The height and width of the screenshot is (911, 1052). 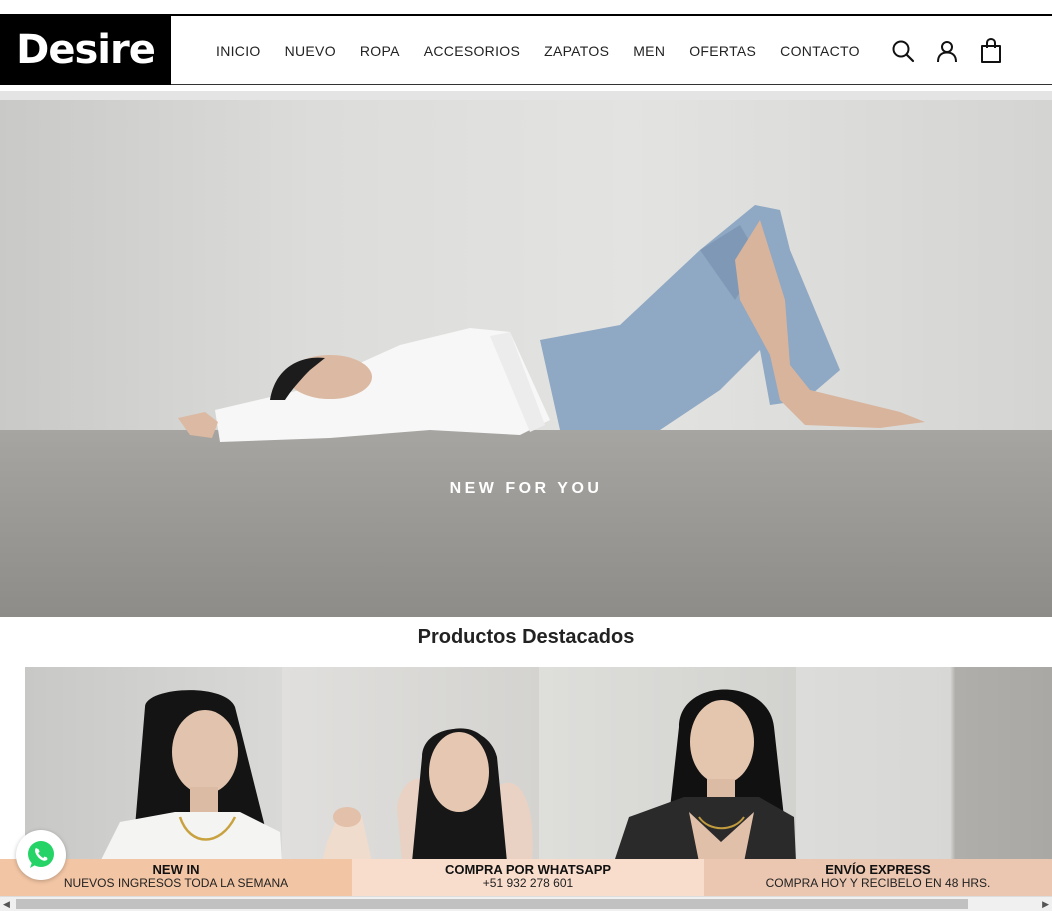 What do you see at coordinates (649, 51) in the screenshot?
I see `nav-item-men: MEN` at bounding box center [649, 51].